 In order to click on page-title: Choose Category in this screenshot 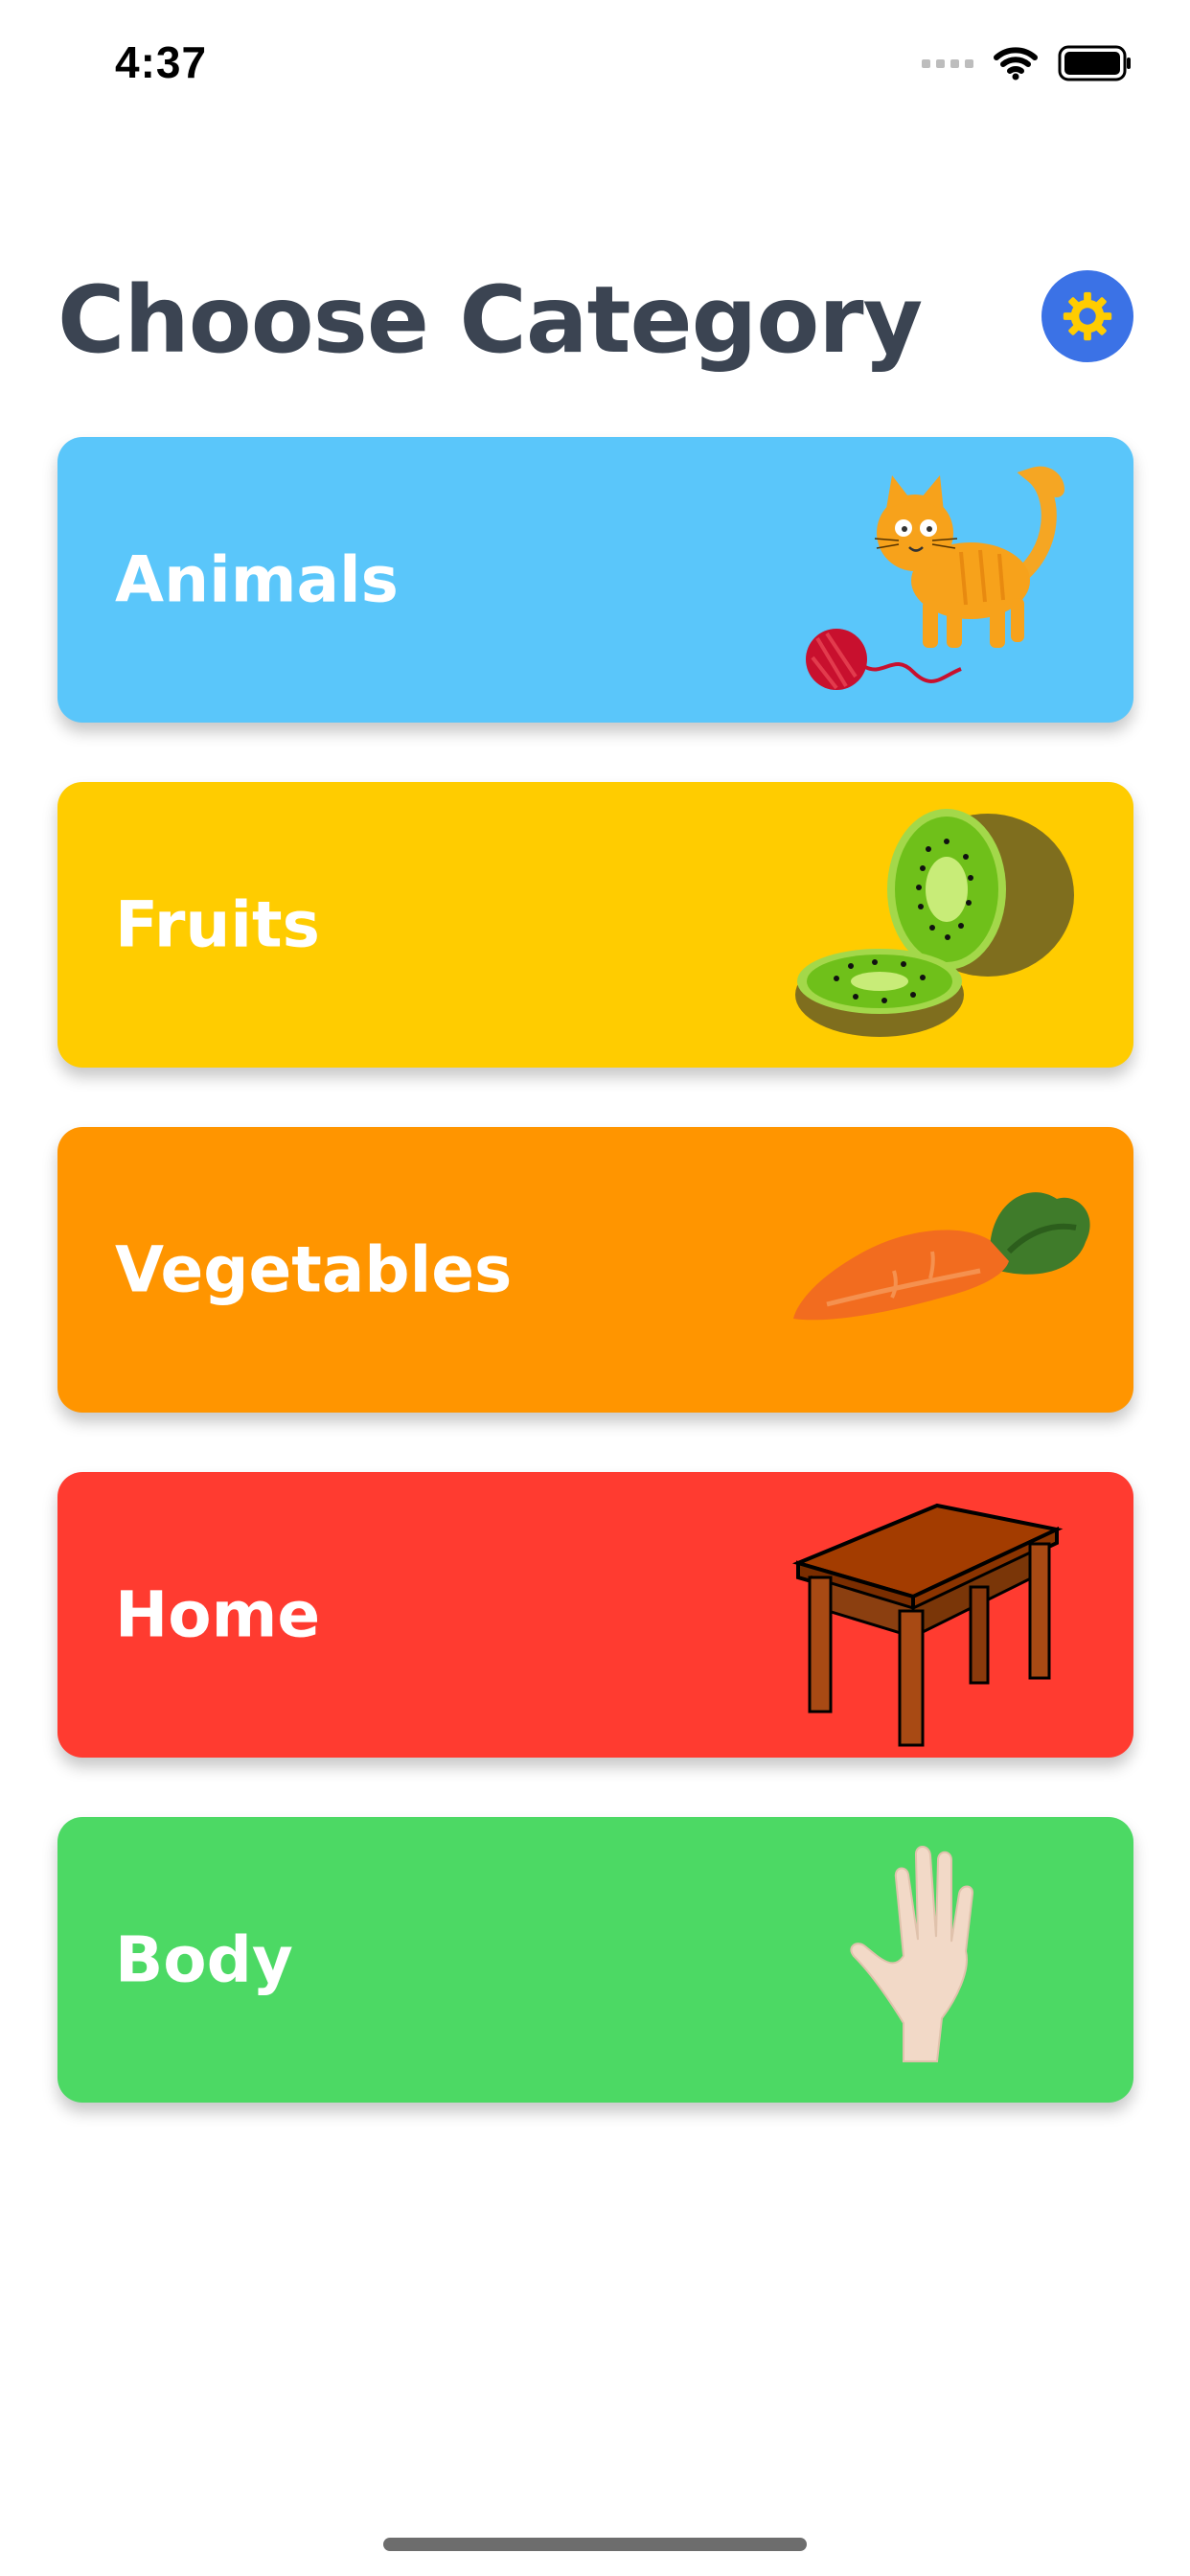, I will do `click(490, 320)`.